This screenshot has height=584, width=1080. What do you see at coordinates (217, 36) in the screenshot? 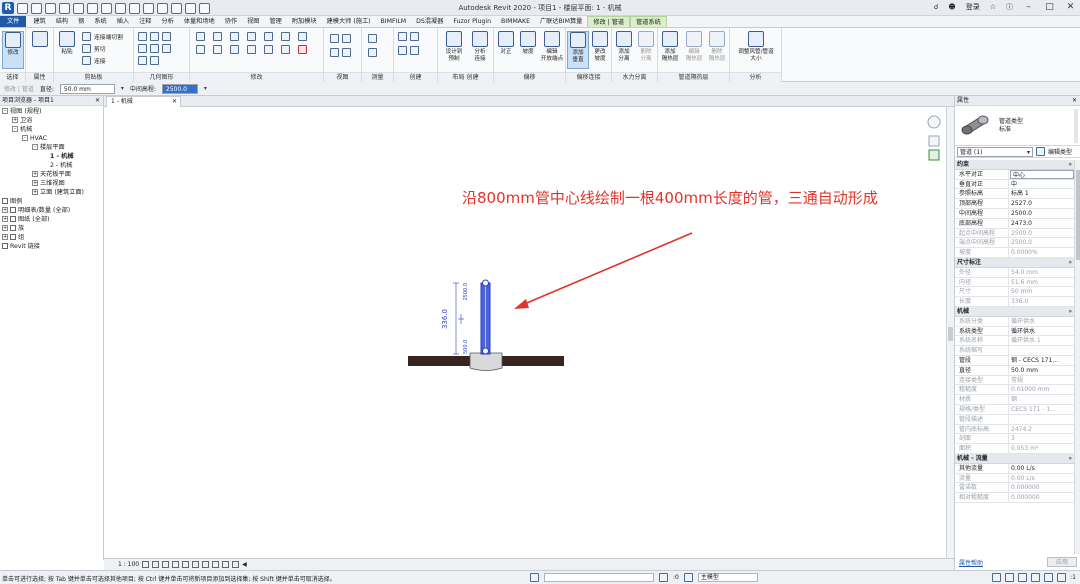
I see `offset-icon` at bounding box center [217, 36].